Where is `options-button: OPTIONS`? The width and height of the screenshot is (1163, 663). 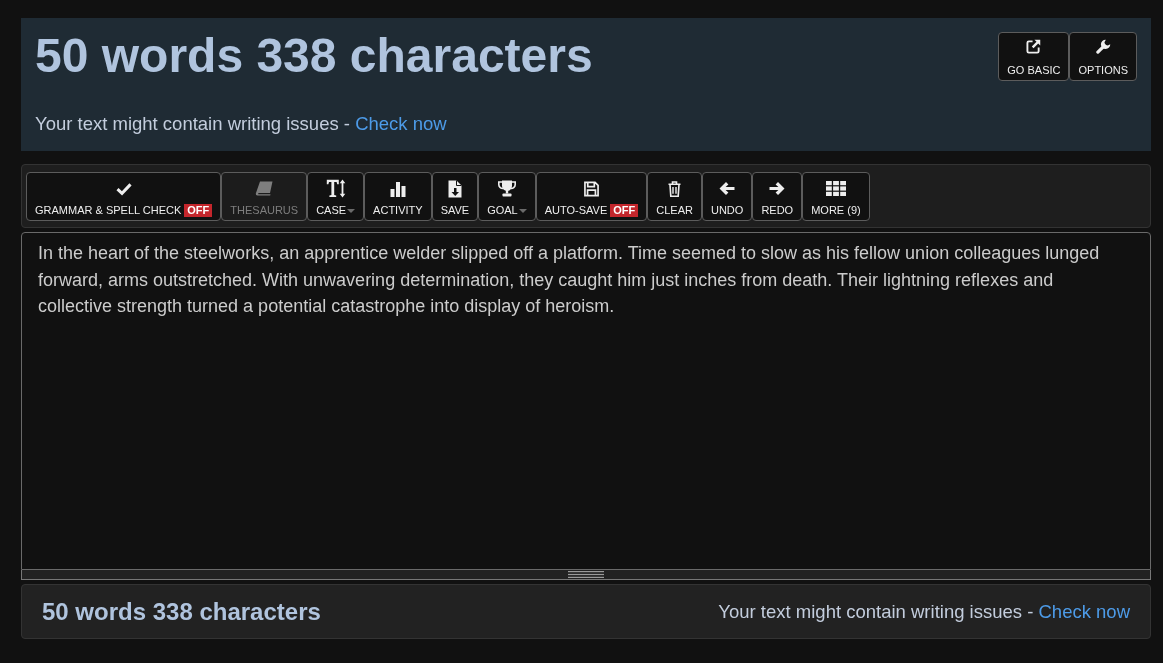 options-button: OPTIONS is located at coordinates (1103, 56).